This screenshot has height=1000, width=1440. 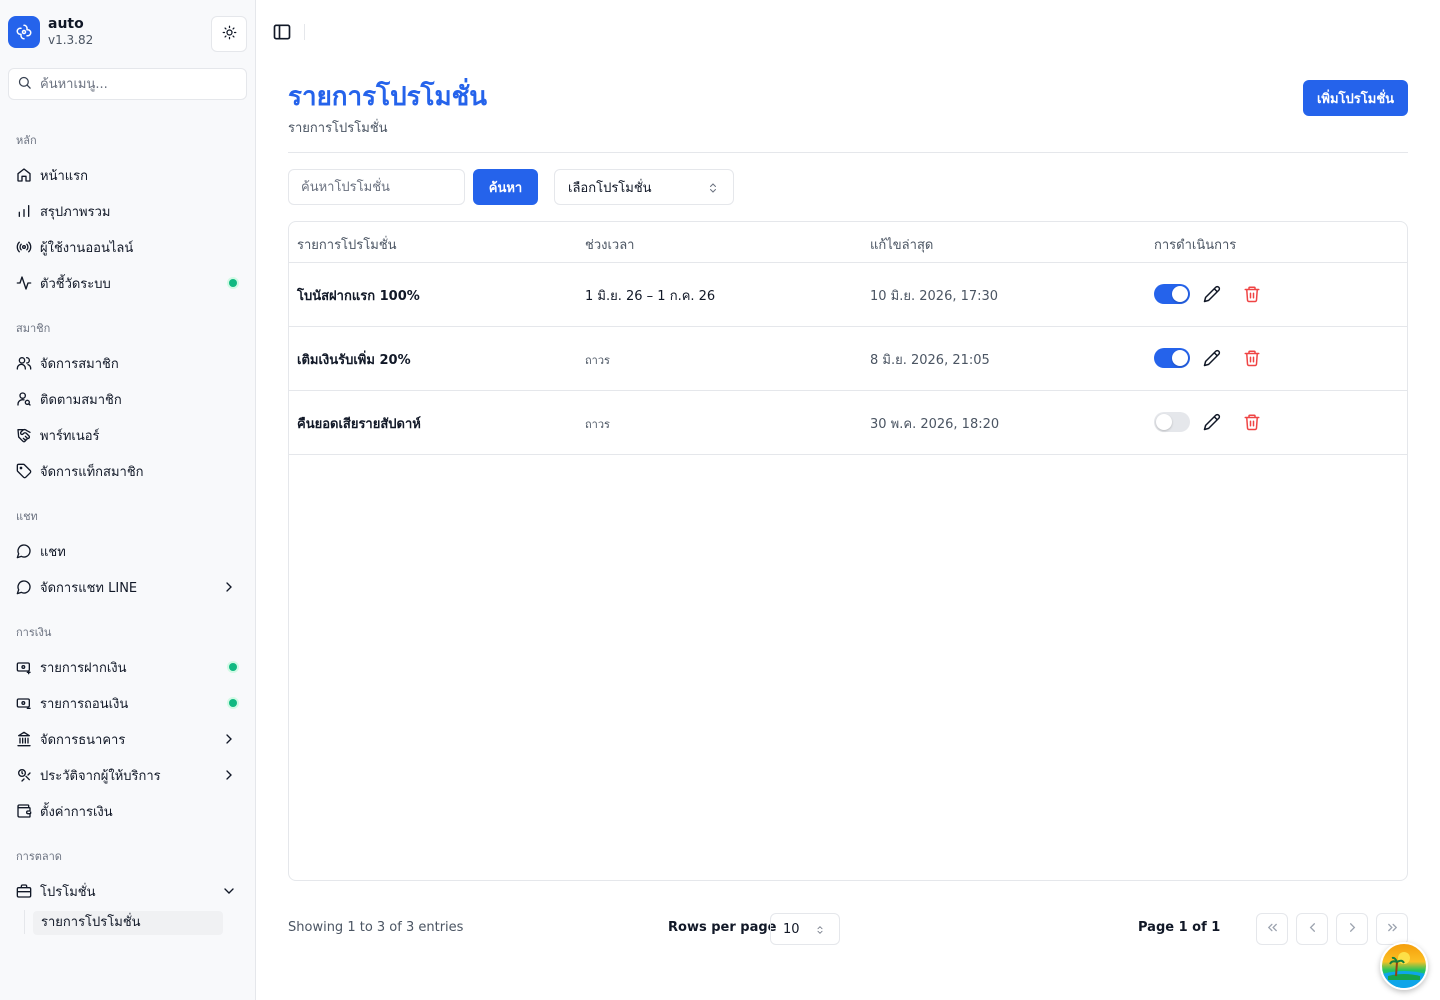 I want to click on sidebar-item-label: ประวัติจากผู้ให้บริการ, so click(x=100, y=776).